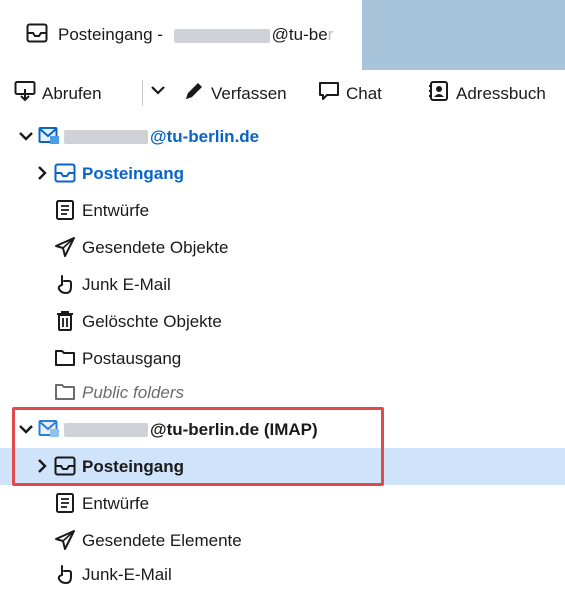  I want to click on address-book-icon, so click(442, 93).